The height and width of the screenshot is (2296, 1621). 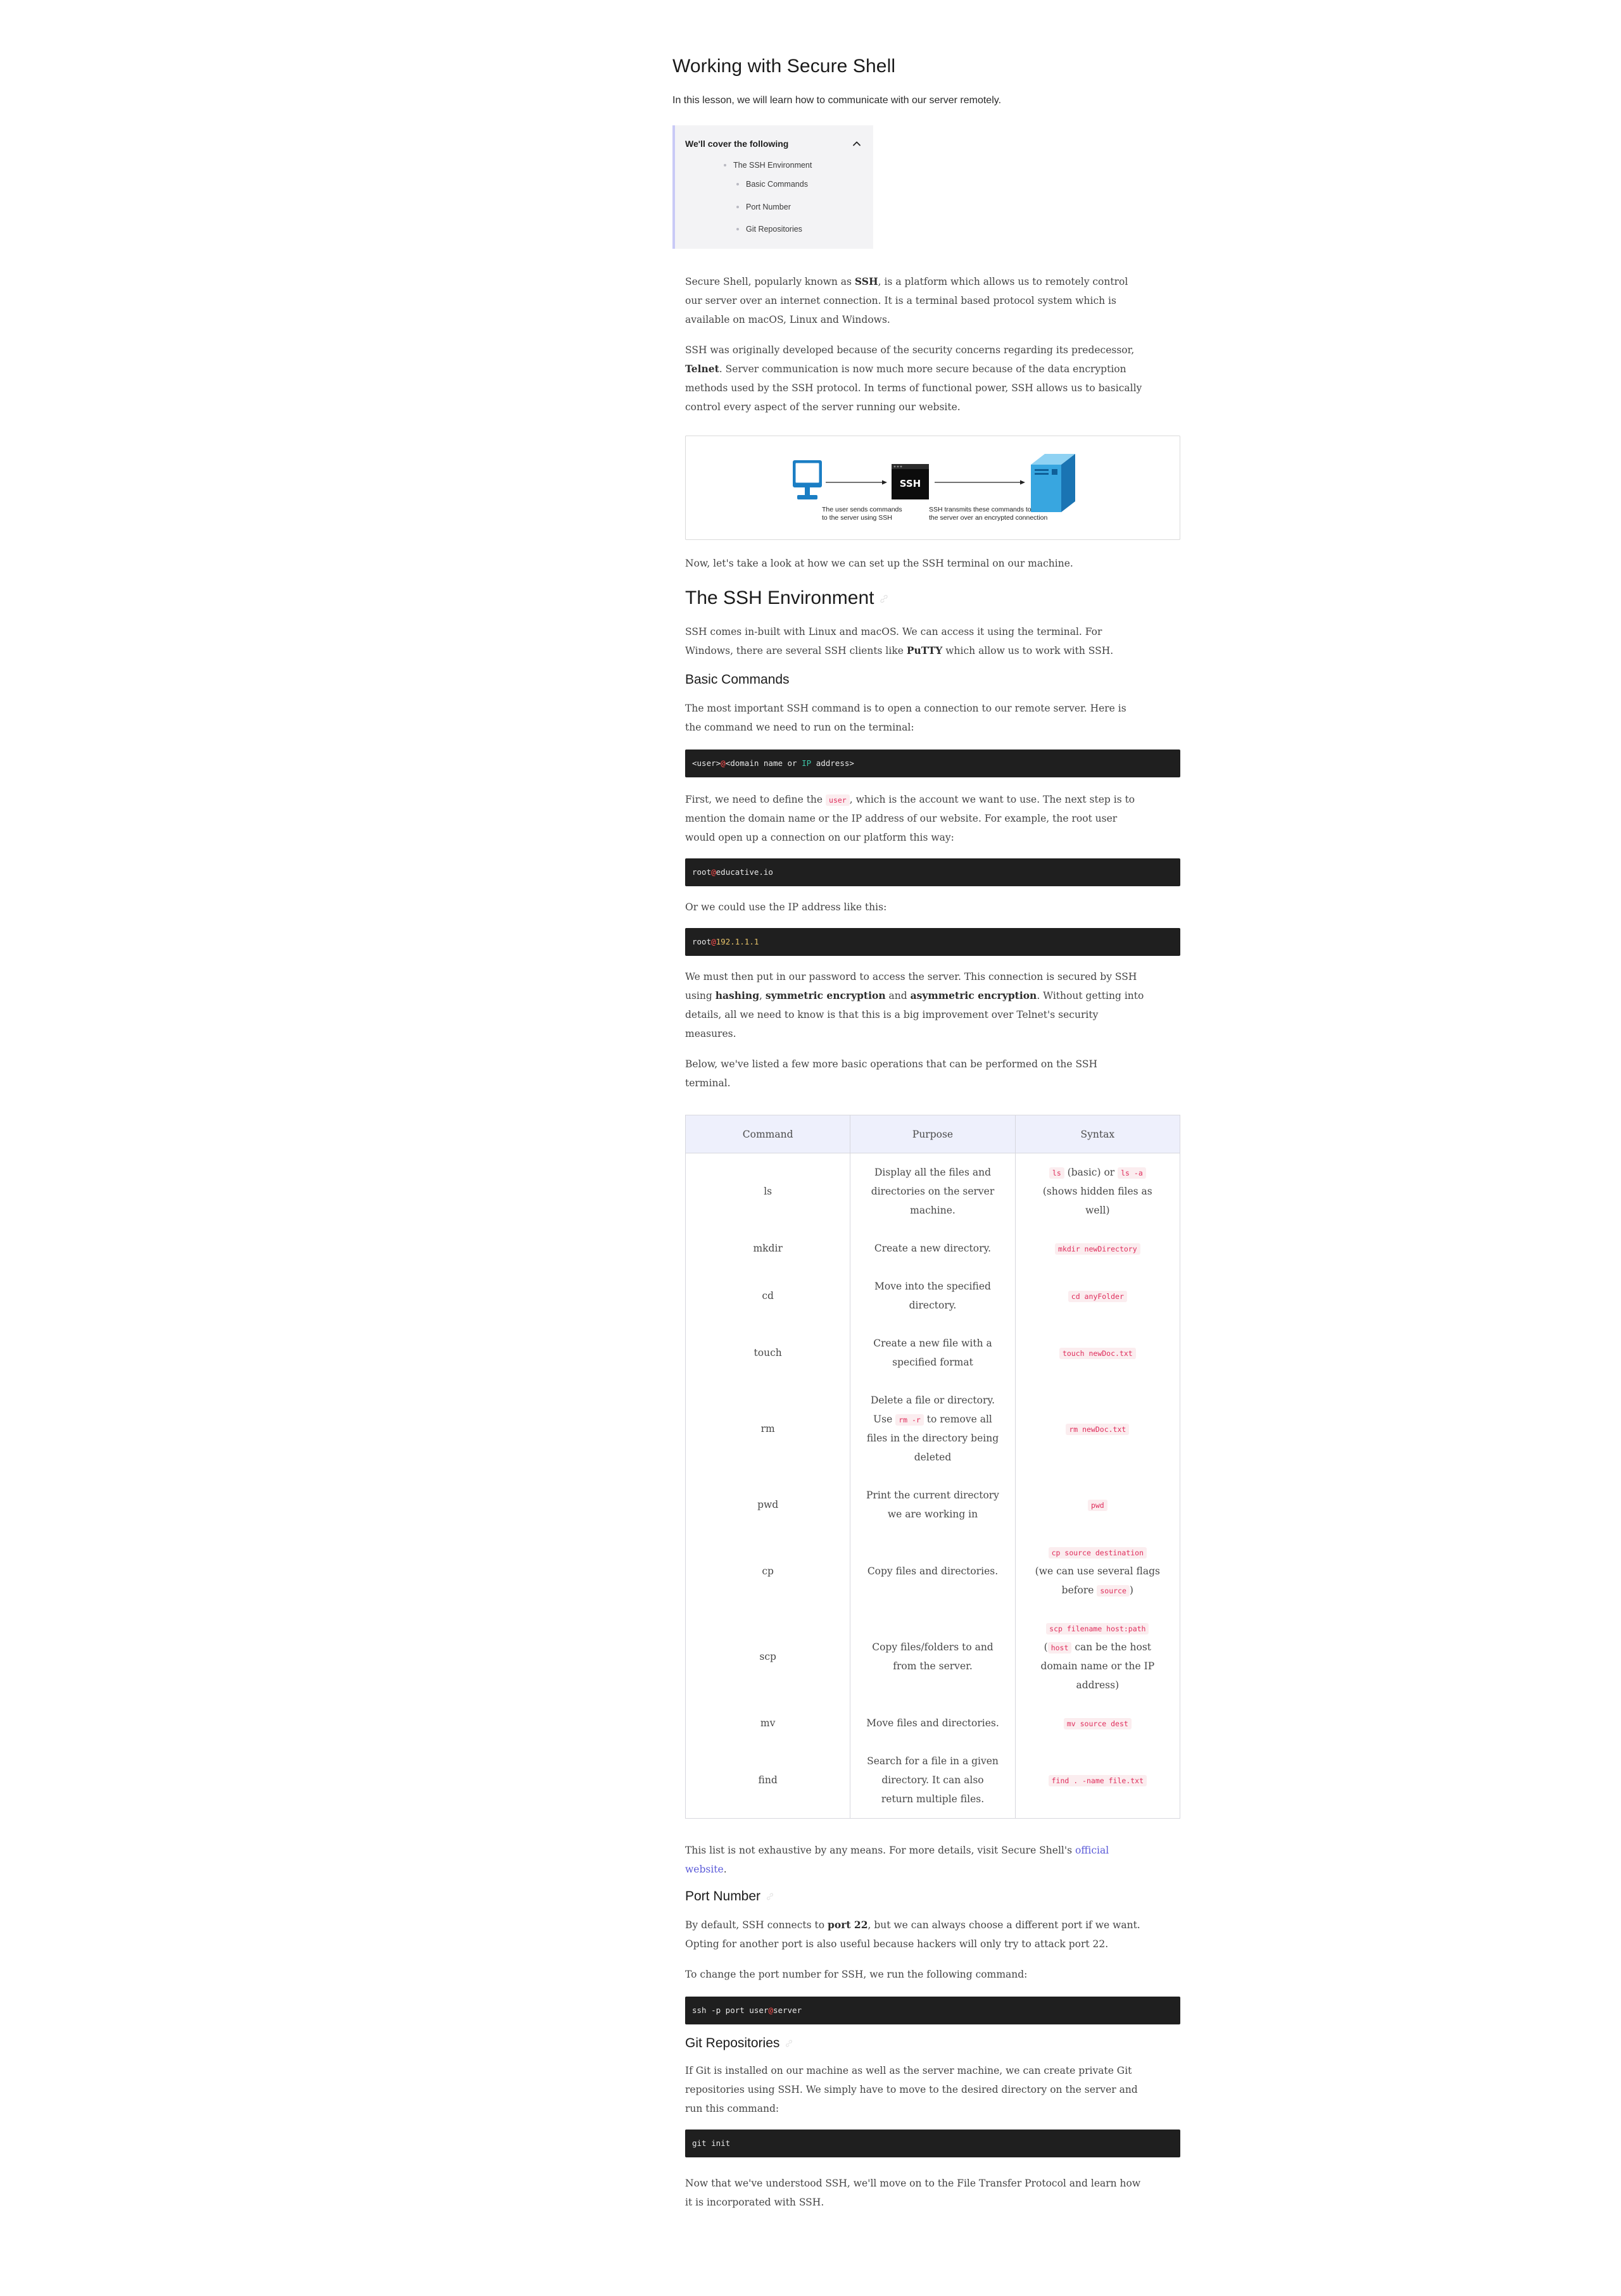 I want to click on text-line: Create a new directory., so click(x=932, y=1248).